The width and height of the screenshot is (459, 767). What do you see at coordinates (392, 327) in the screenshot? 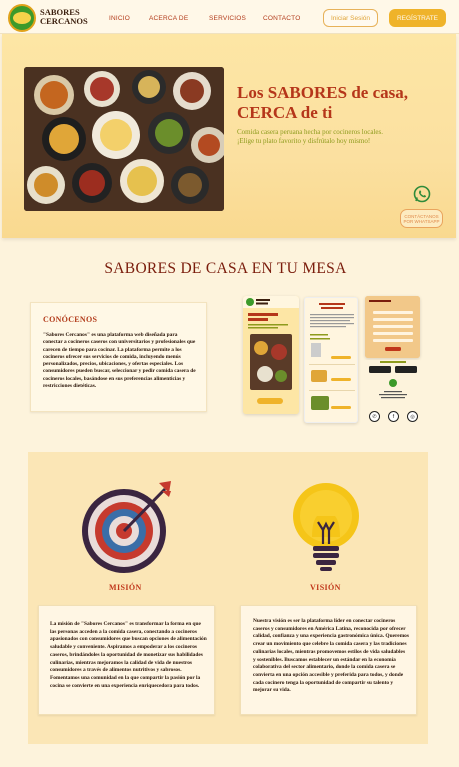
I see `app-mockup-contact` at bounding box center [392, 327].